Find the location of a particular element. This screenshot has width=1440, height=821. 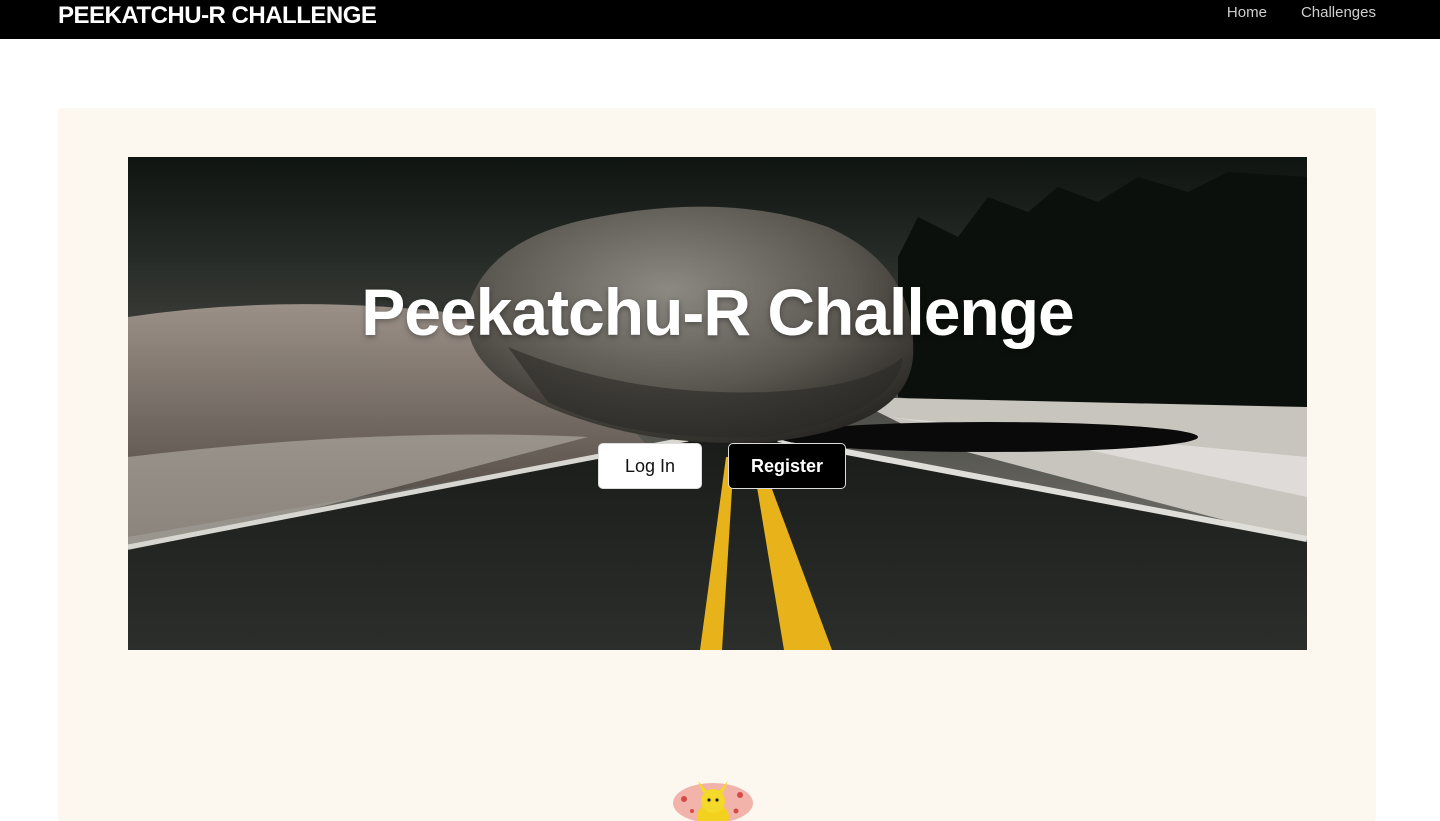

nav-menu: Home Challenges is located at coordinates (1301, 13).